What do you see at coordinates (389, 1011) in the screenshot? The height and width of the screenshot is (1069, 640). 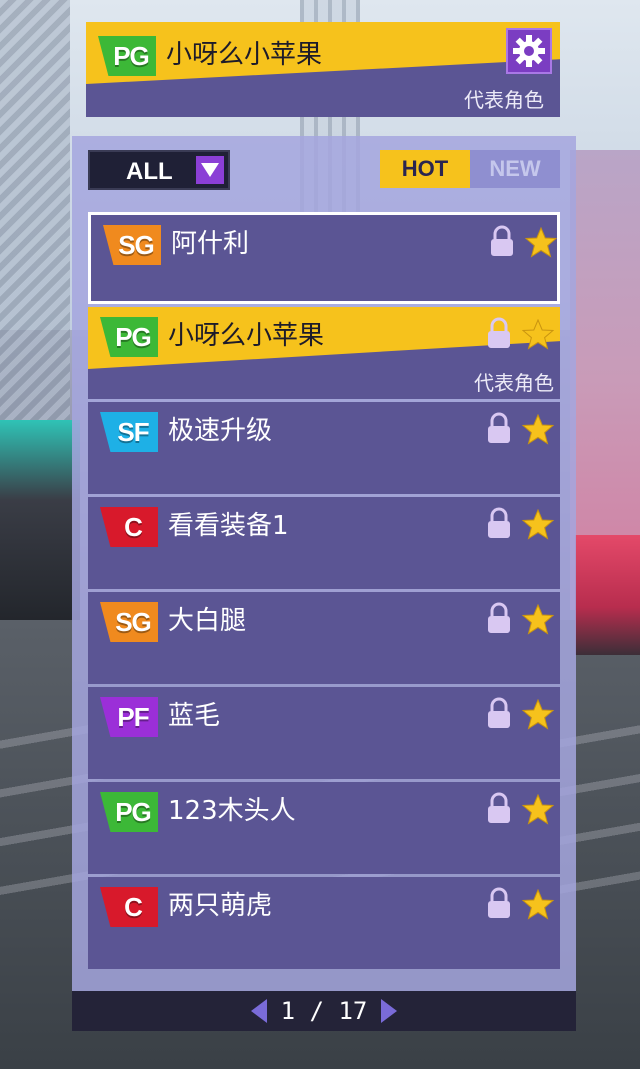 I see `next-page-icon` at bounding box center [389, 1011].